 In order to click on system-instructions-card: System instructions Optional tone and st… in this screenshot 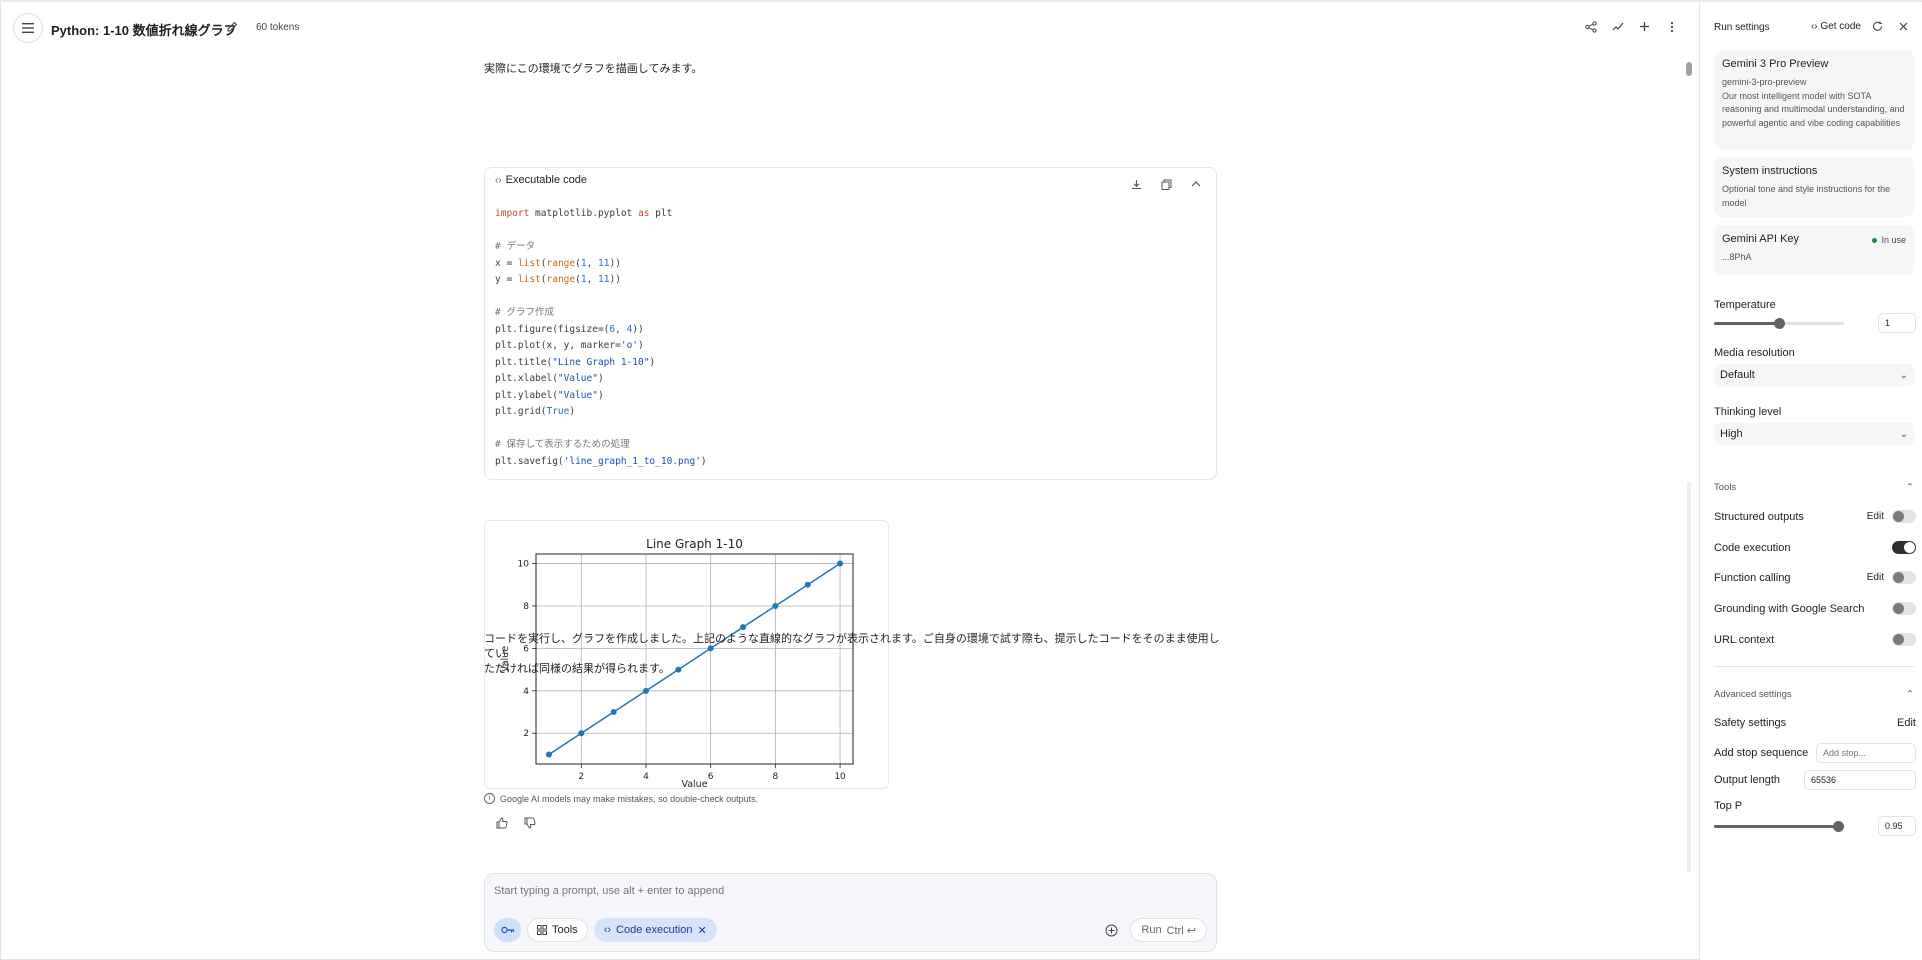, I will do `click(1814, 187)`.